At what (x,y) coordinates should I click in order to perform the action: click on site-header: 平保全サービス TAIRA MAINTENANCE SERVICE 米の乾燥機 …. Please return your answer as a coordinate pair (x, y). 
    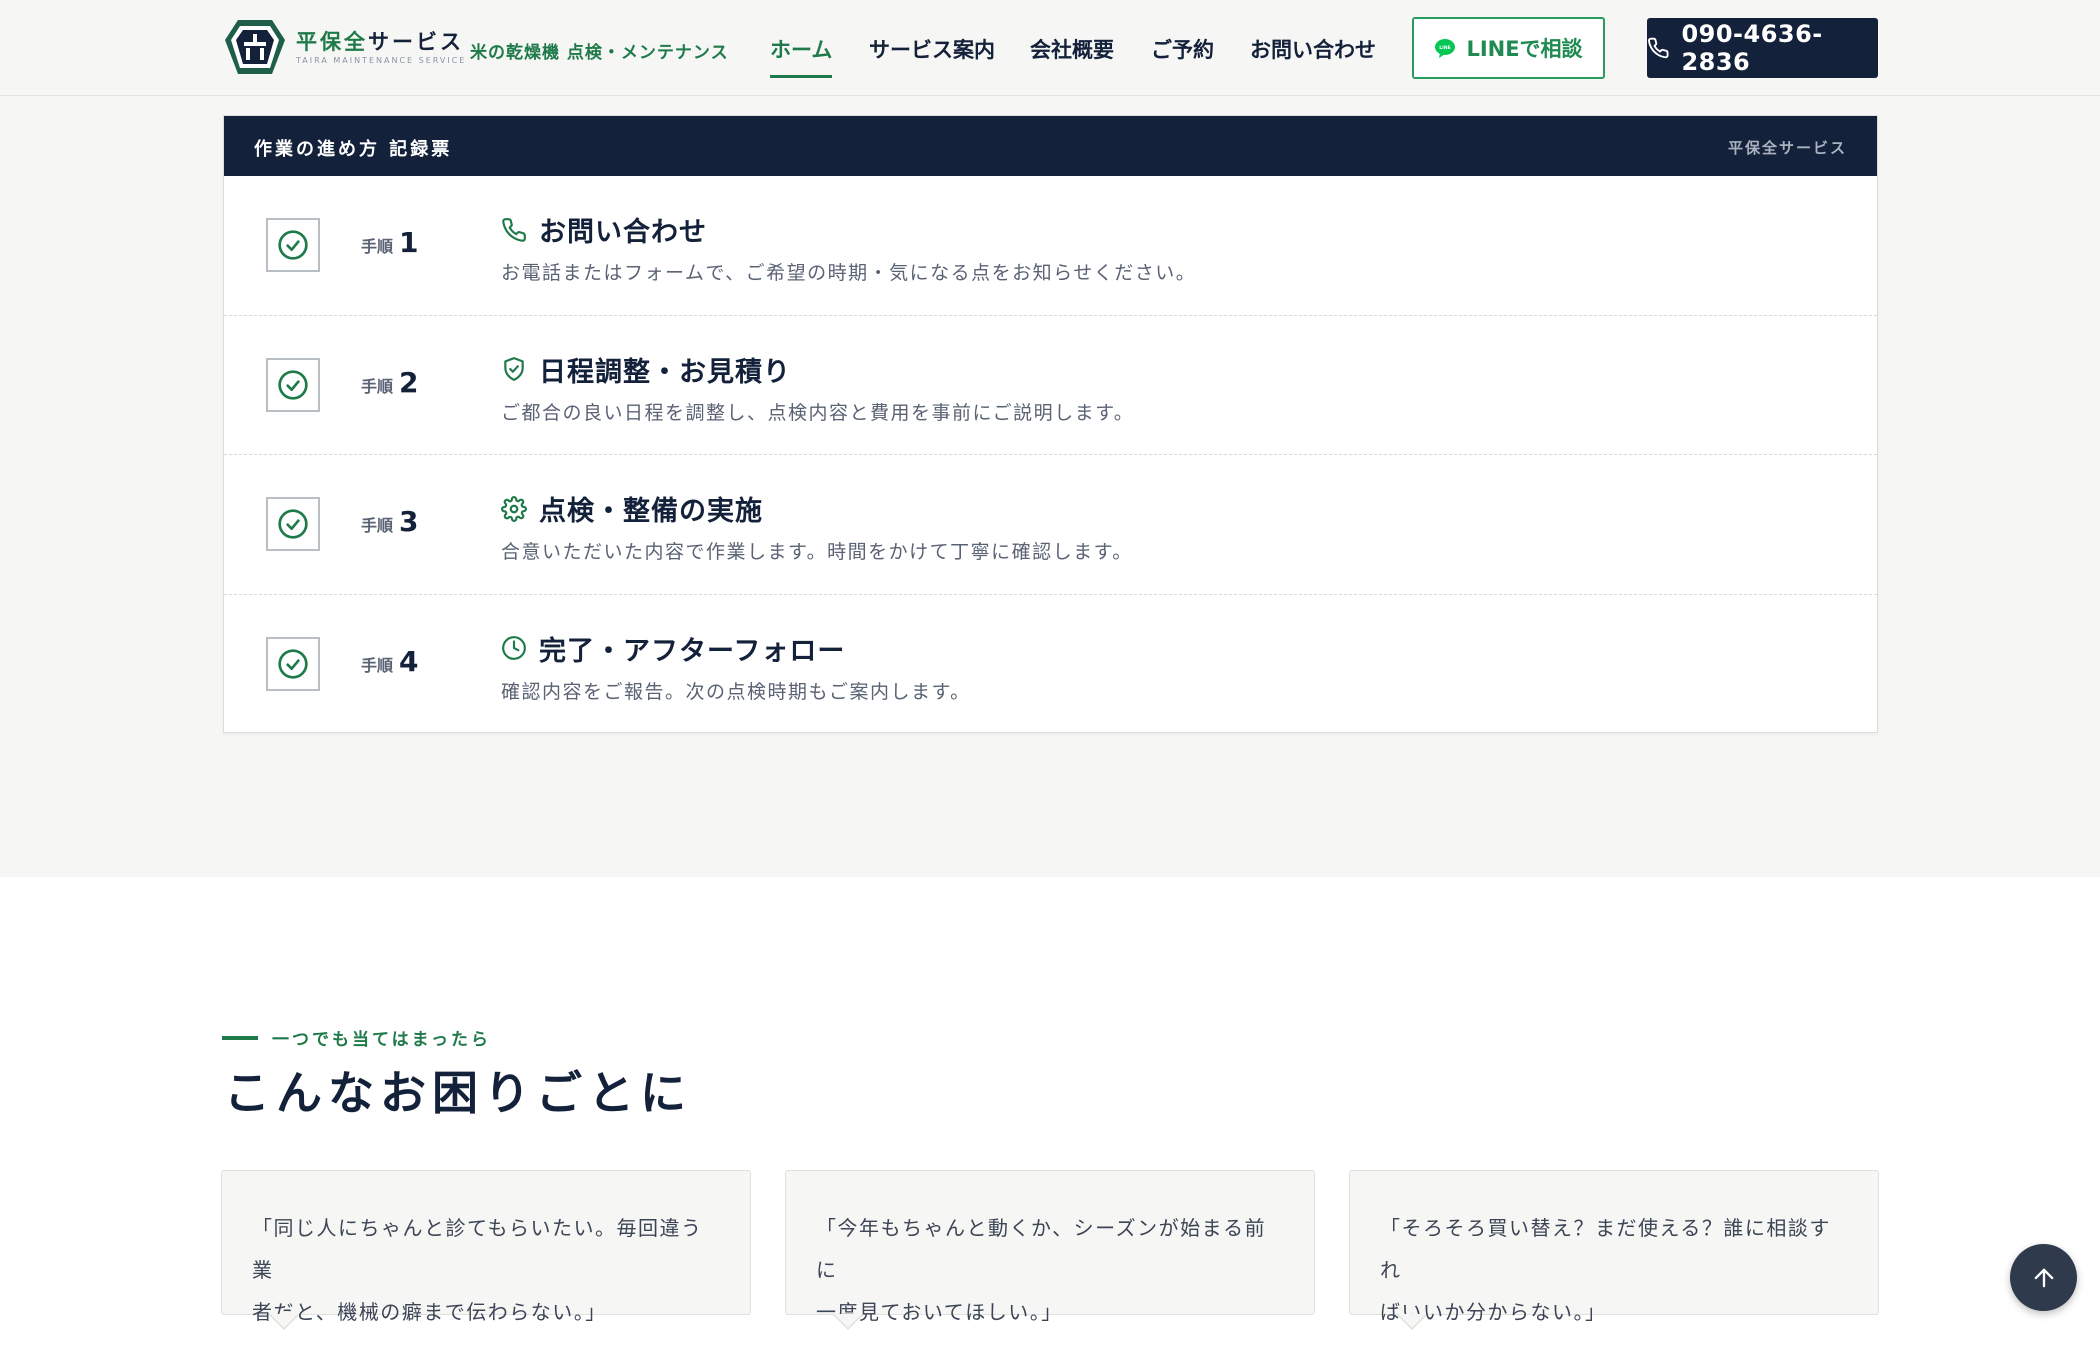
    Looking at the image, I should click on (1050, 48).